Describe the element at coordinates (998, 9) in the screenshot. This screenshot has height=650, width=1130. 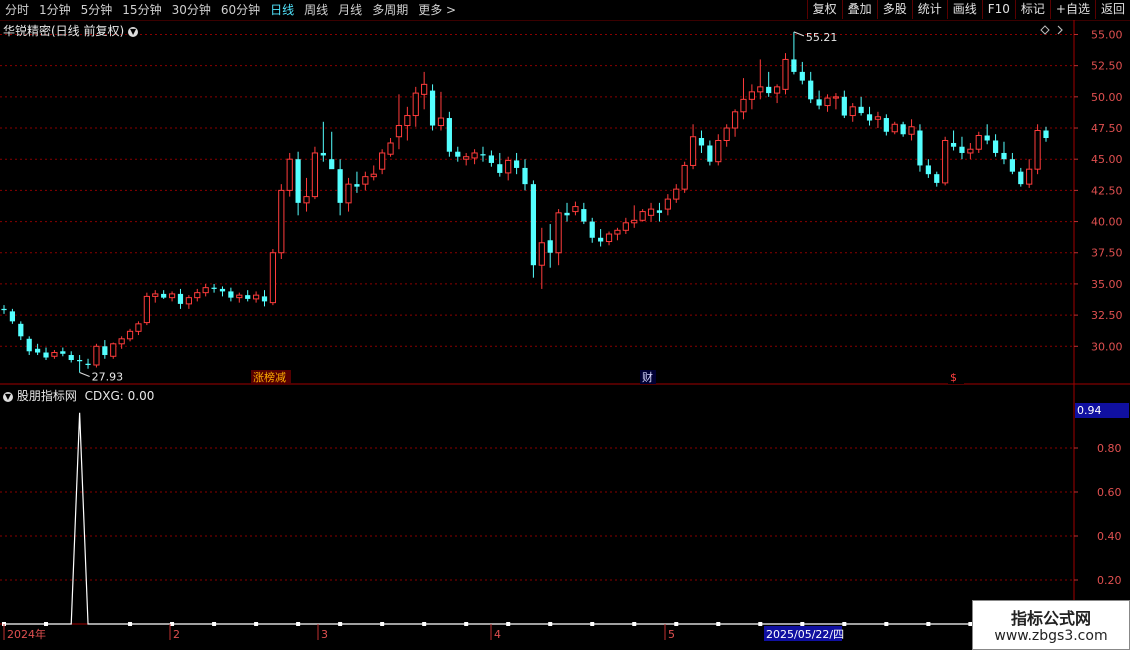
I see `toolbar-button-5: F10` at that location.